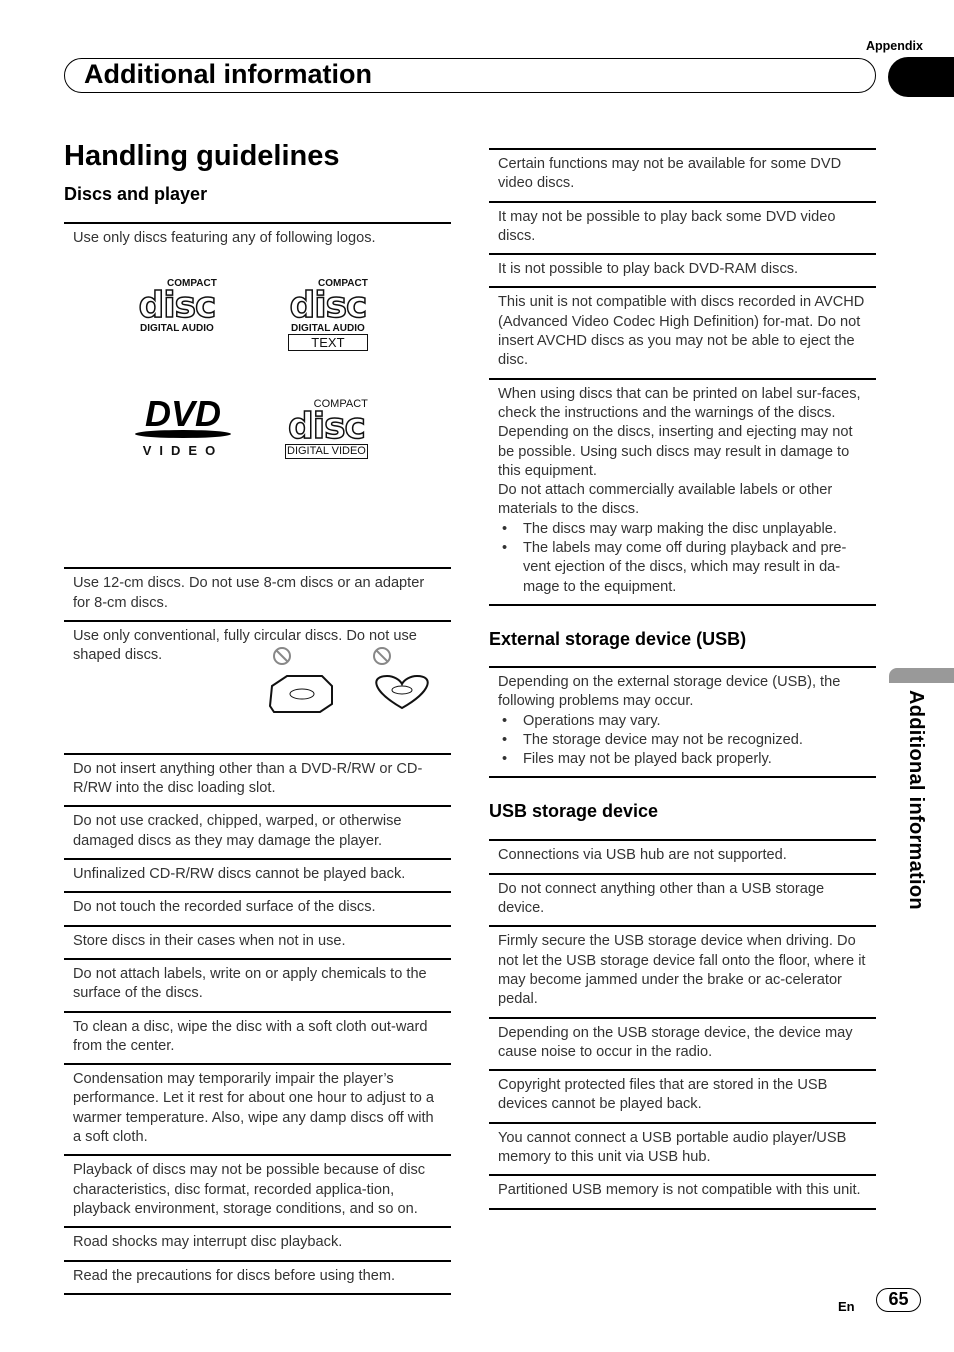  I want to click on dvd-video-logo: DVD VIDEO, so click(183, 426).